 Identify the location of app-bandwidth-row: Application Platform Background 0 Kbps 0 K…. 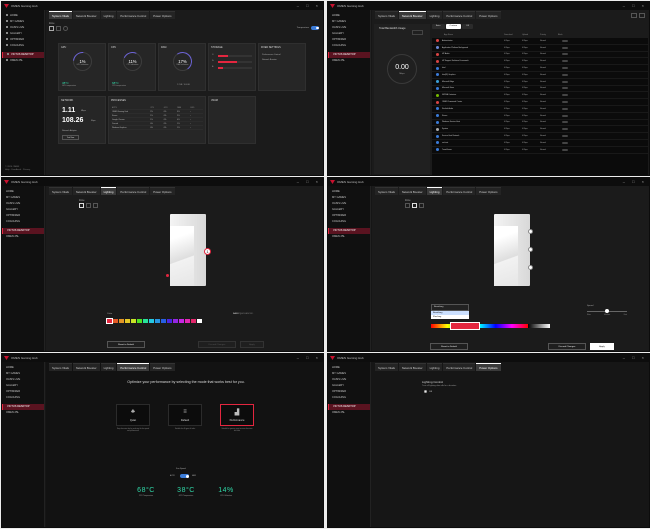
(540, 48).